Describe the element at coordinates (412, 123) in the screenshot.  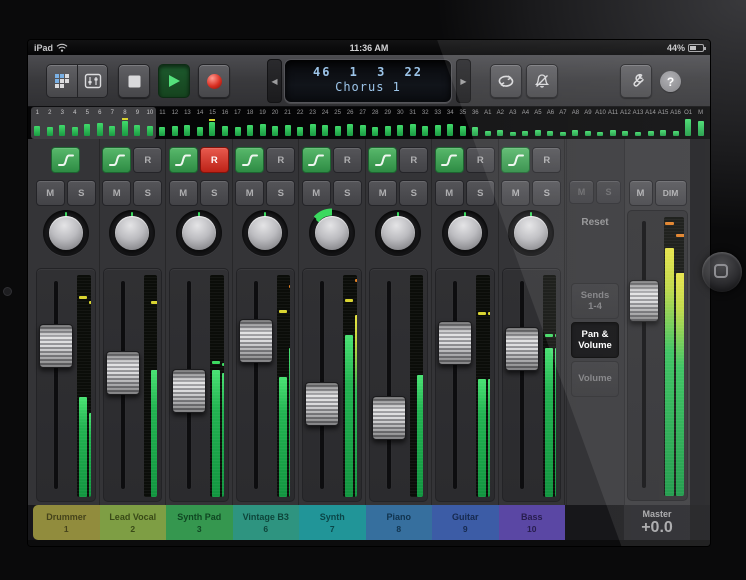
I see `overview-track-31: 31` at that location.